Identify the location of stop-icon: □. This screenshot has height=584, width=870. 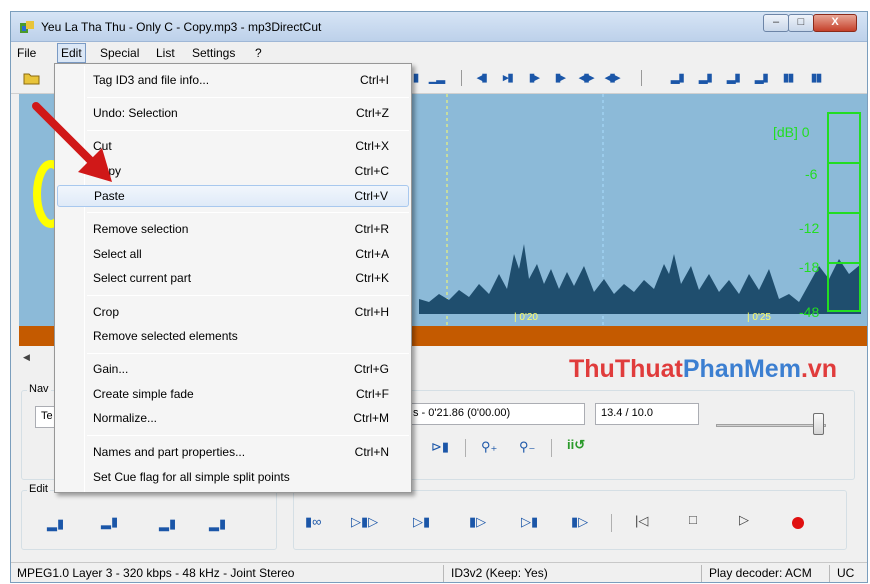
(693, 519).